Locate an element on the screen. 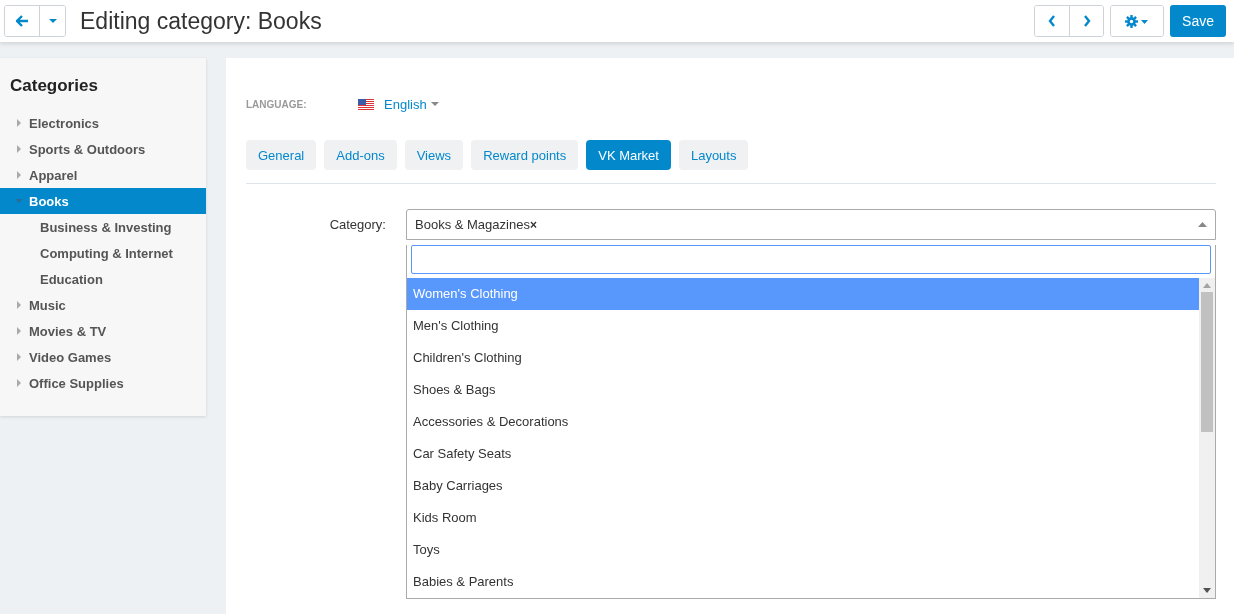 The image size is (1234, 614). settings-icon is located at coordinates (1137, 21).